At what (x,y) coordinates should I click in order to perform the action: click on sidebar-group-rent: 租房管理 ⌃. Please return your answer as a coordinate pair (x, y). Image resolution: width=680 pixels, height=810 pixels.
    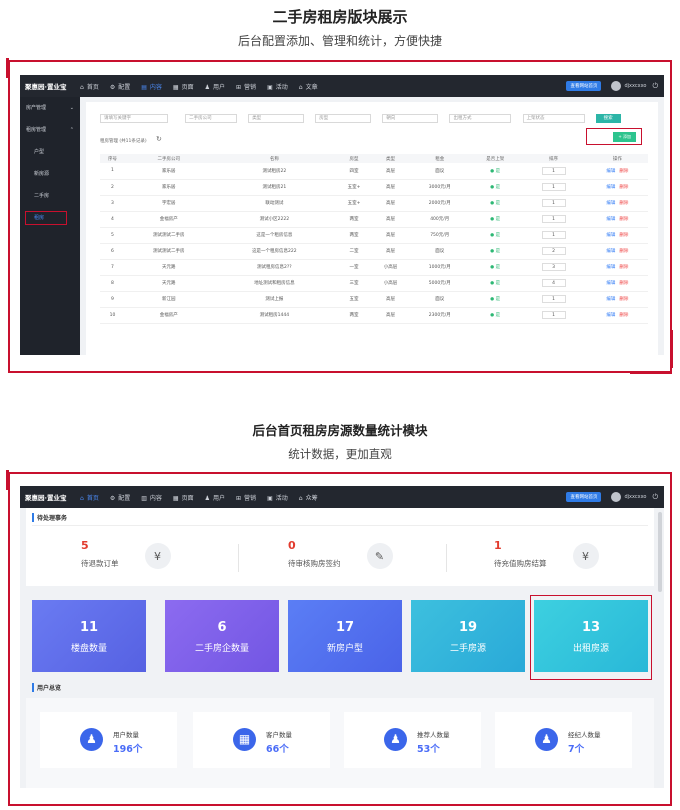
    Looking at the image, I should click on (50, 130).